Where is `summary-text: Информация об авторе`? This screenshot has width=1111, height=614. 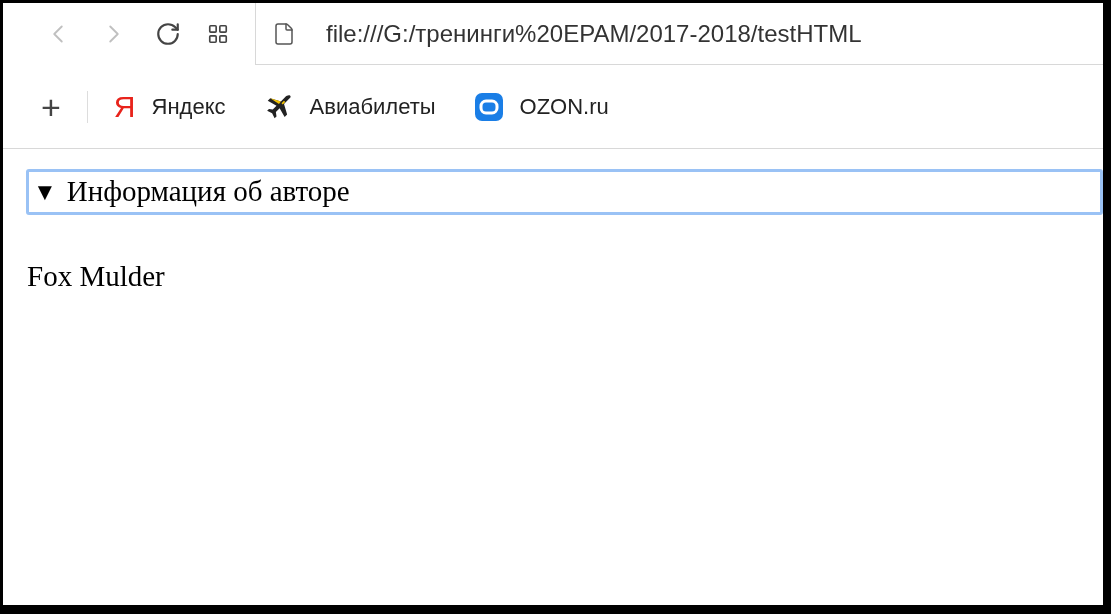 summary-text: Информация об авторе is located at coordinates (208, 192).